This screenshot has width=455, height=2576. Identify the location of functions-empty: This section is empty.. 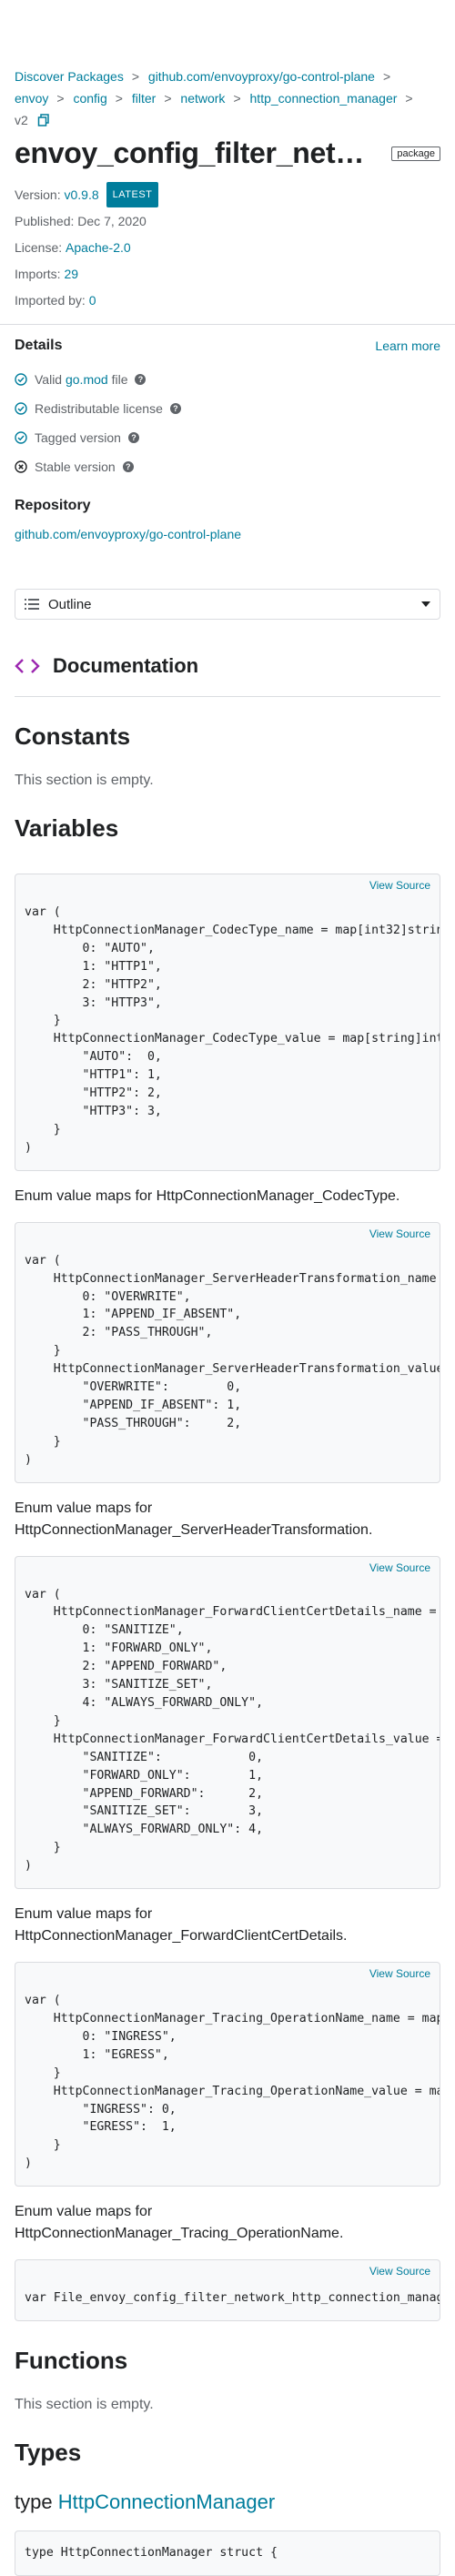
(84, 2405).